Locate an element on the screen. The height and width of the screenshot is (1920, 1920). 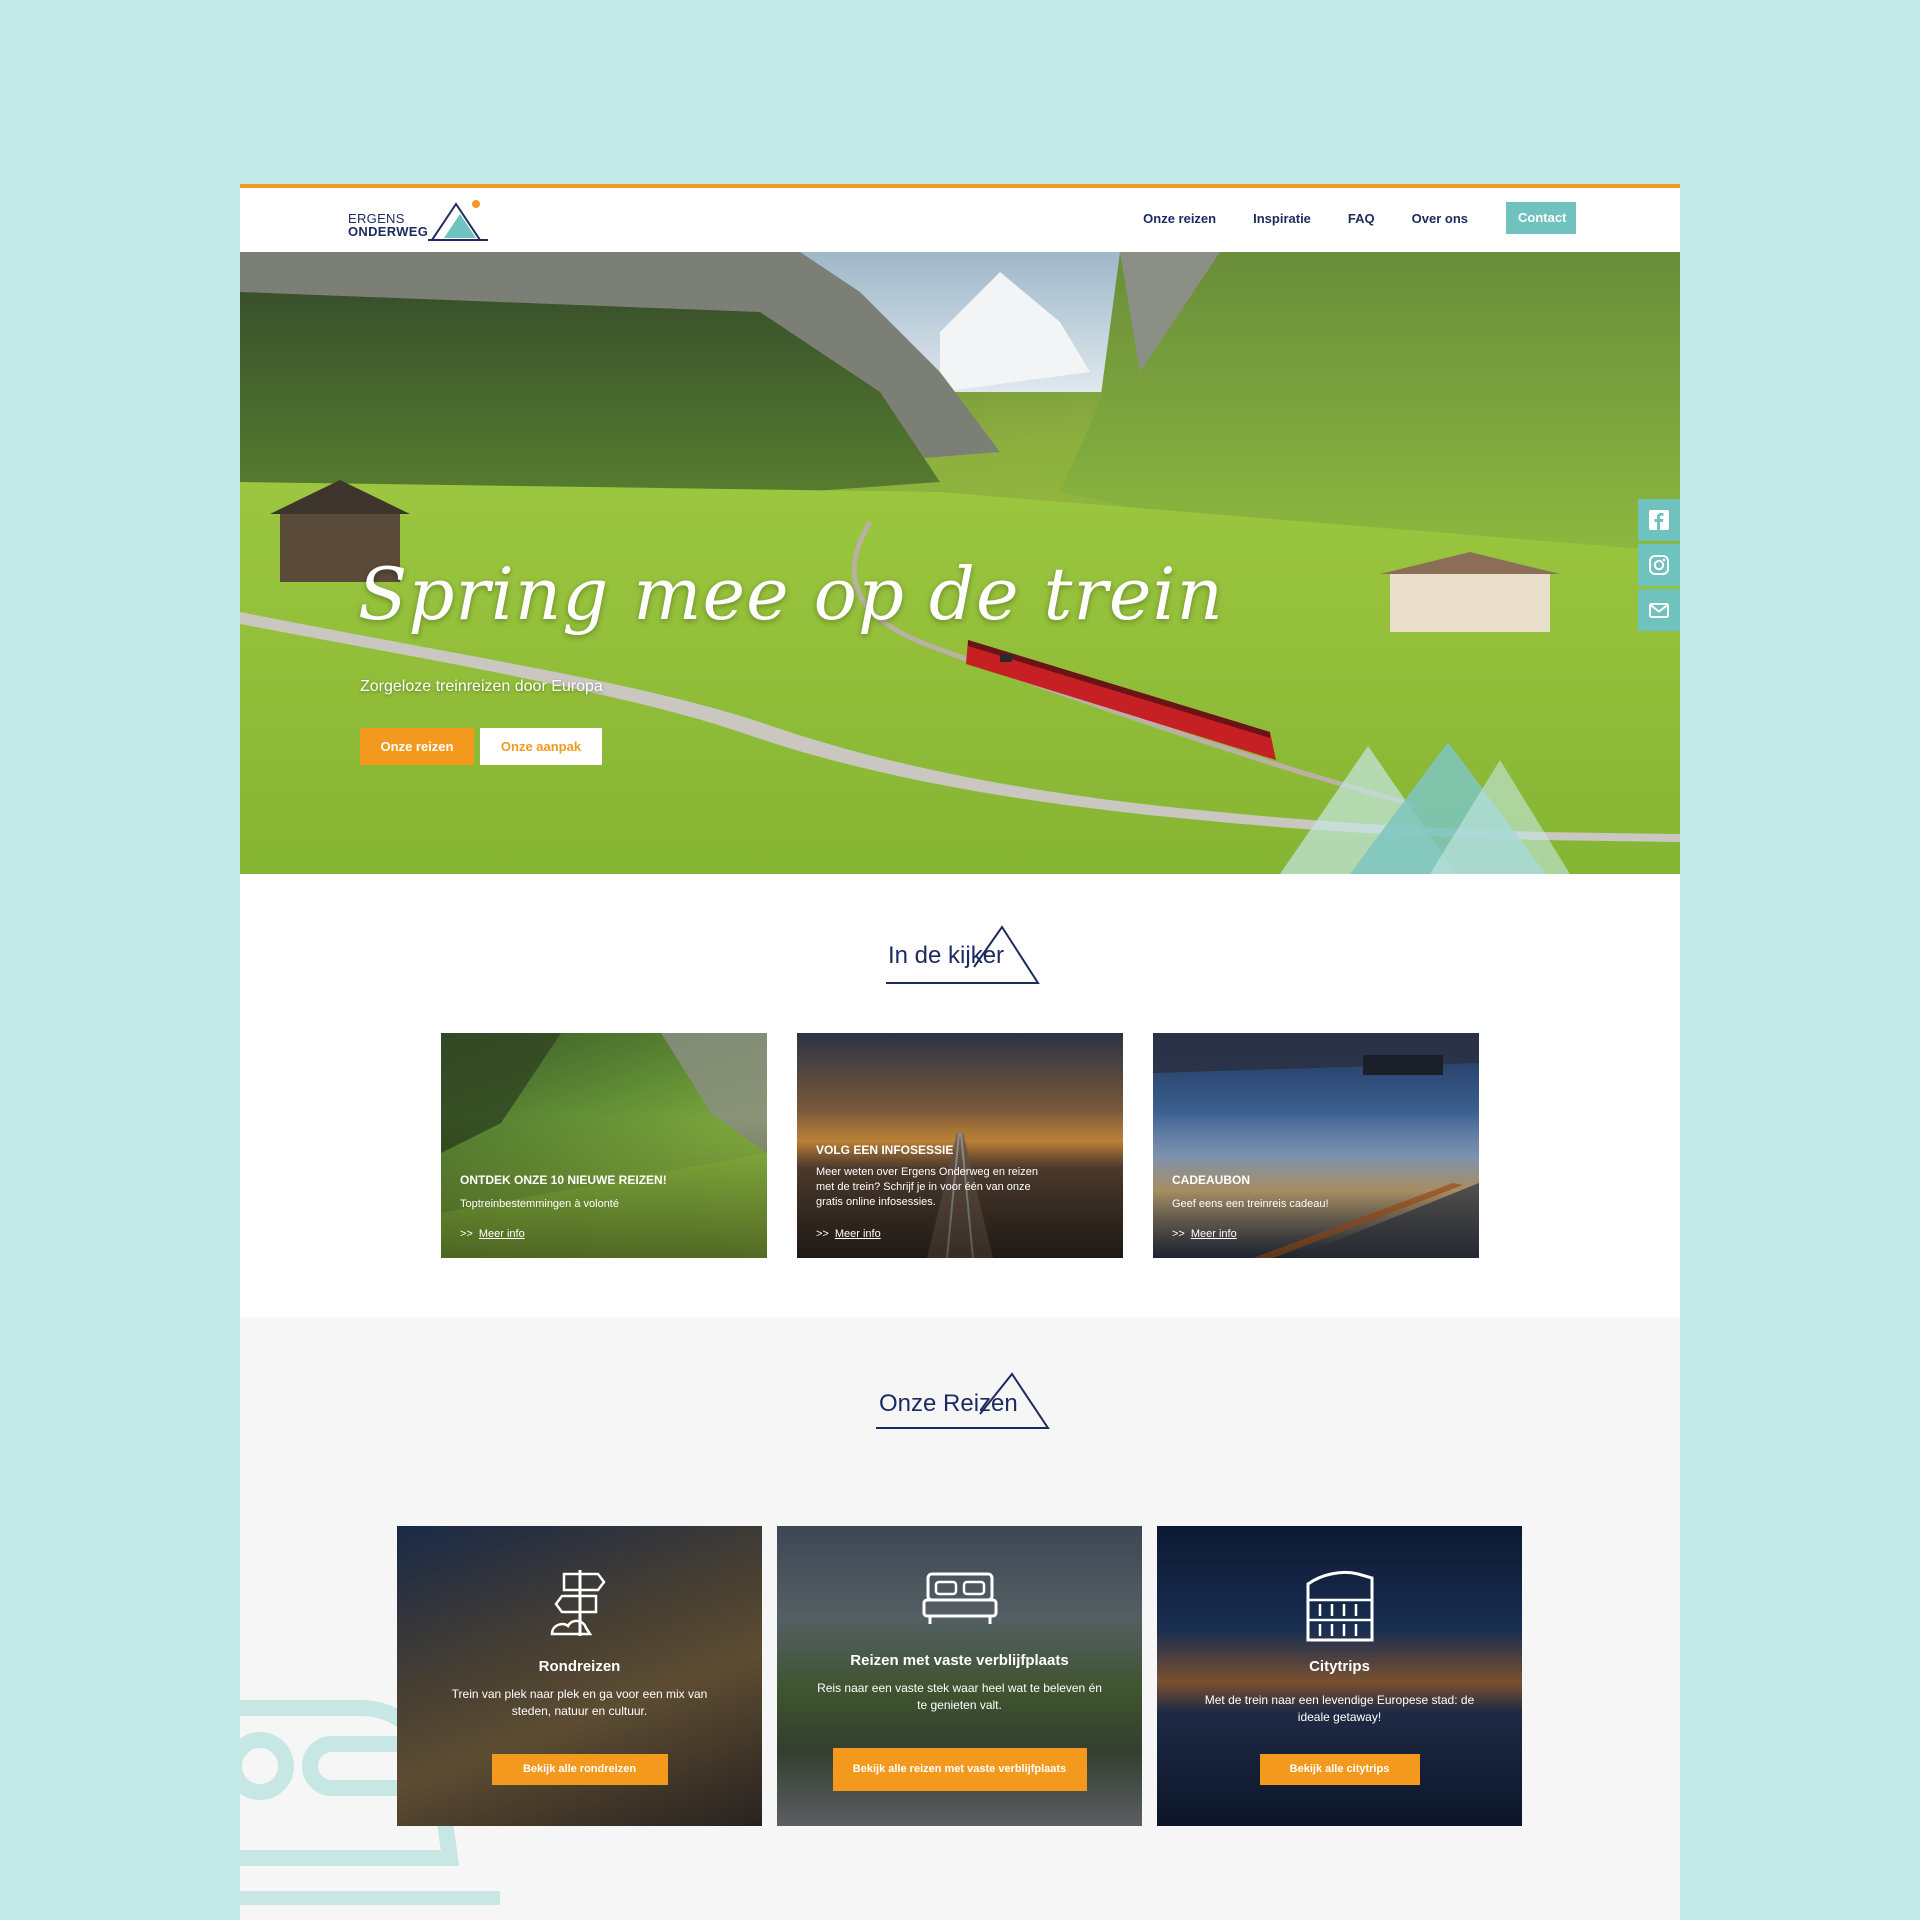
onze-aanpak-button: Onze aanpak is located at coordinates (541, 746).